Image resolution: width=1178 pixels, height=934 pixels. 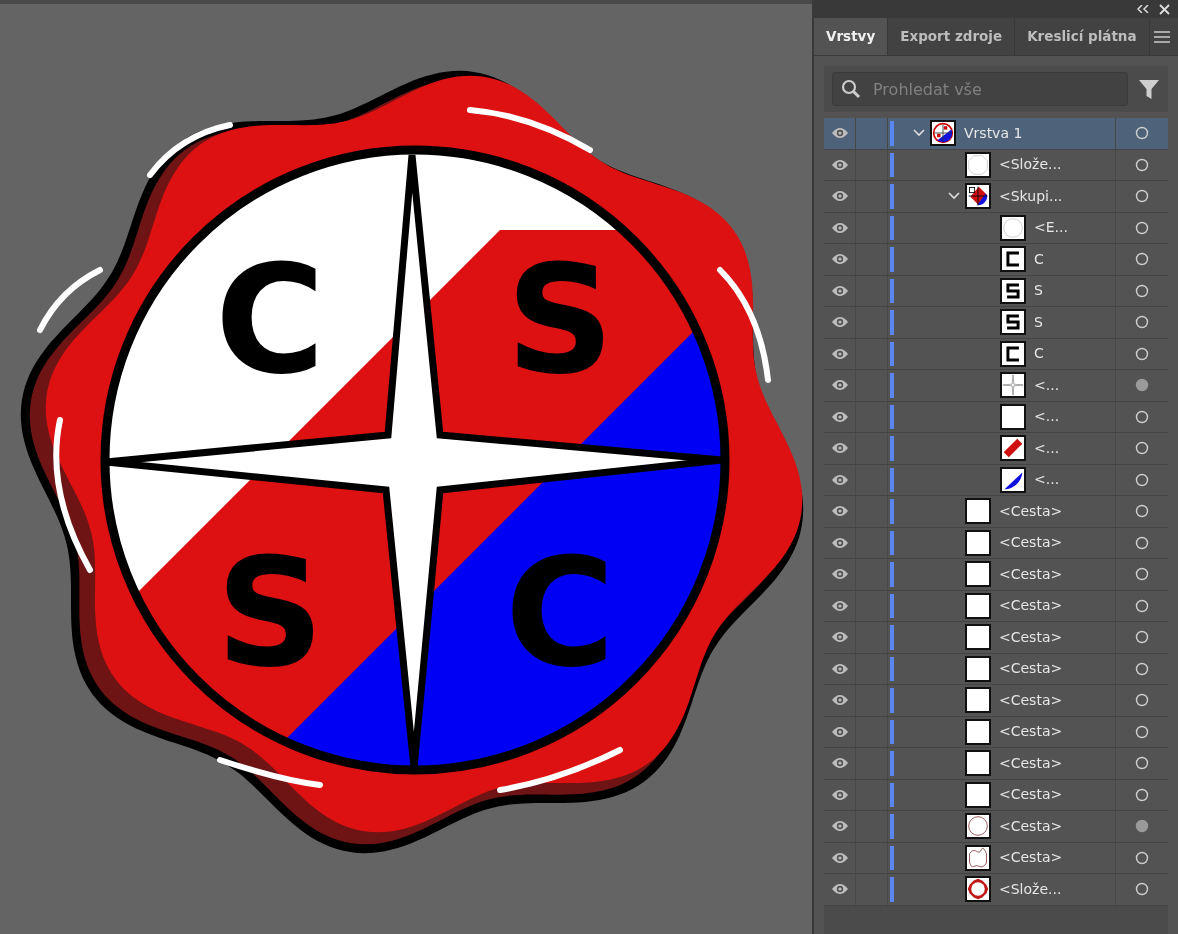 What do you see at coordinates (1162, 36) in the screenshot?
I see `menu-icon` at bounding box center [1162, 36].